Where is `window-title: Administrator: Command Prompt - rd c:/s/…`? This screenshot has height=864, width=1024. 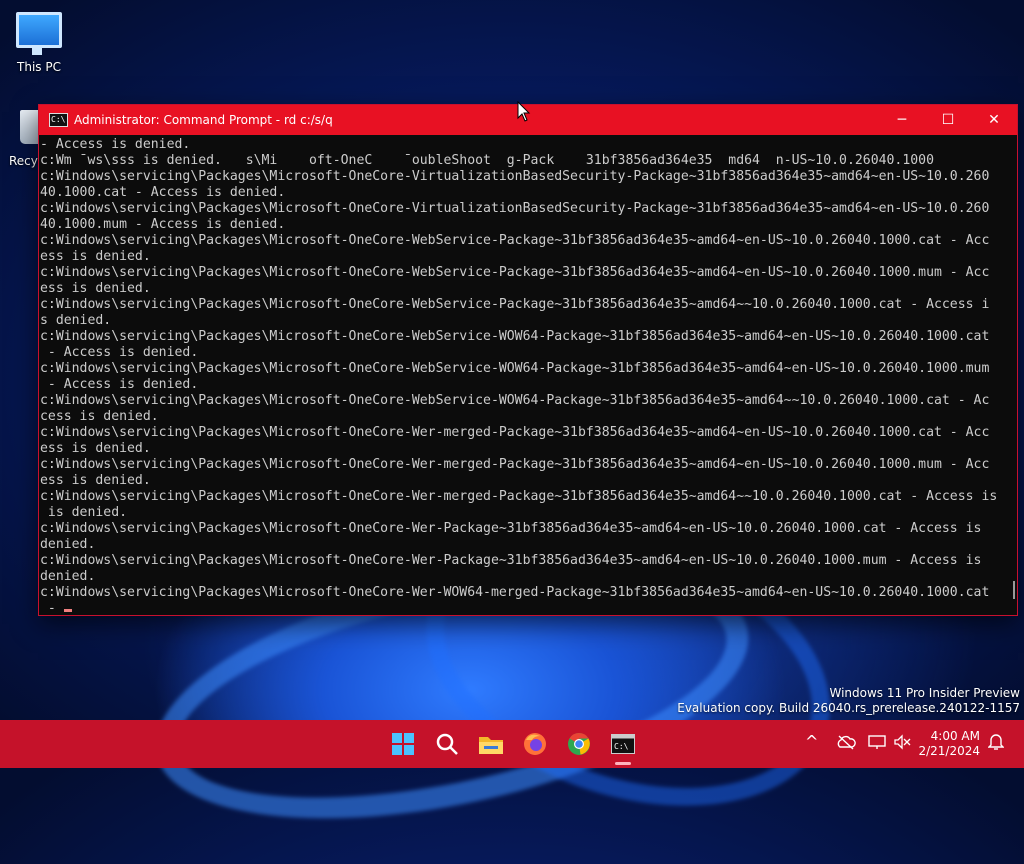 window-title: Administrator: Command Prompt - rd c:/s/… is located at coordinates (203, 120).